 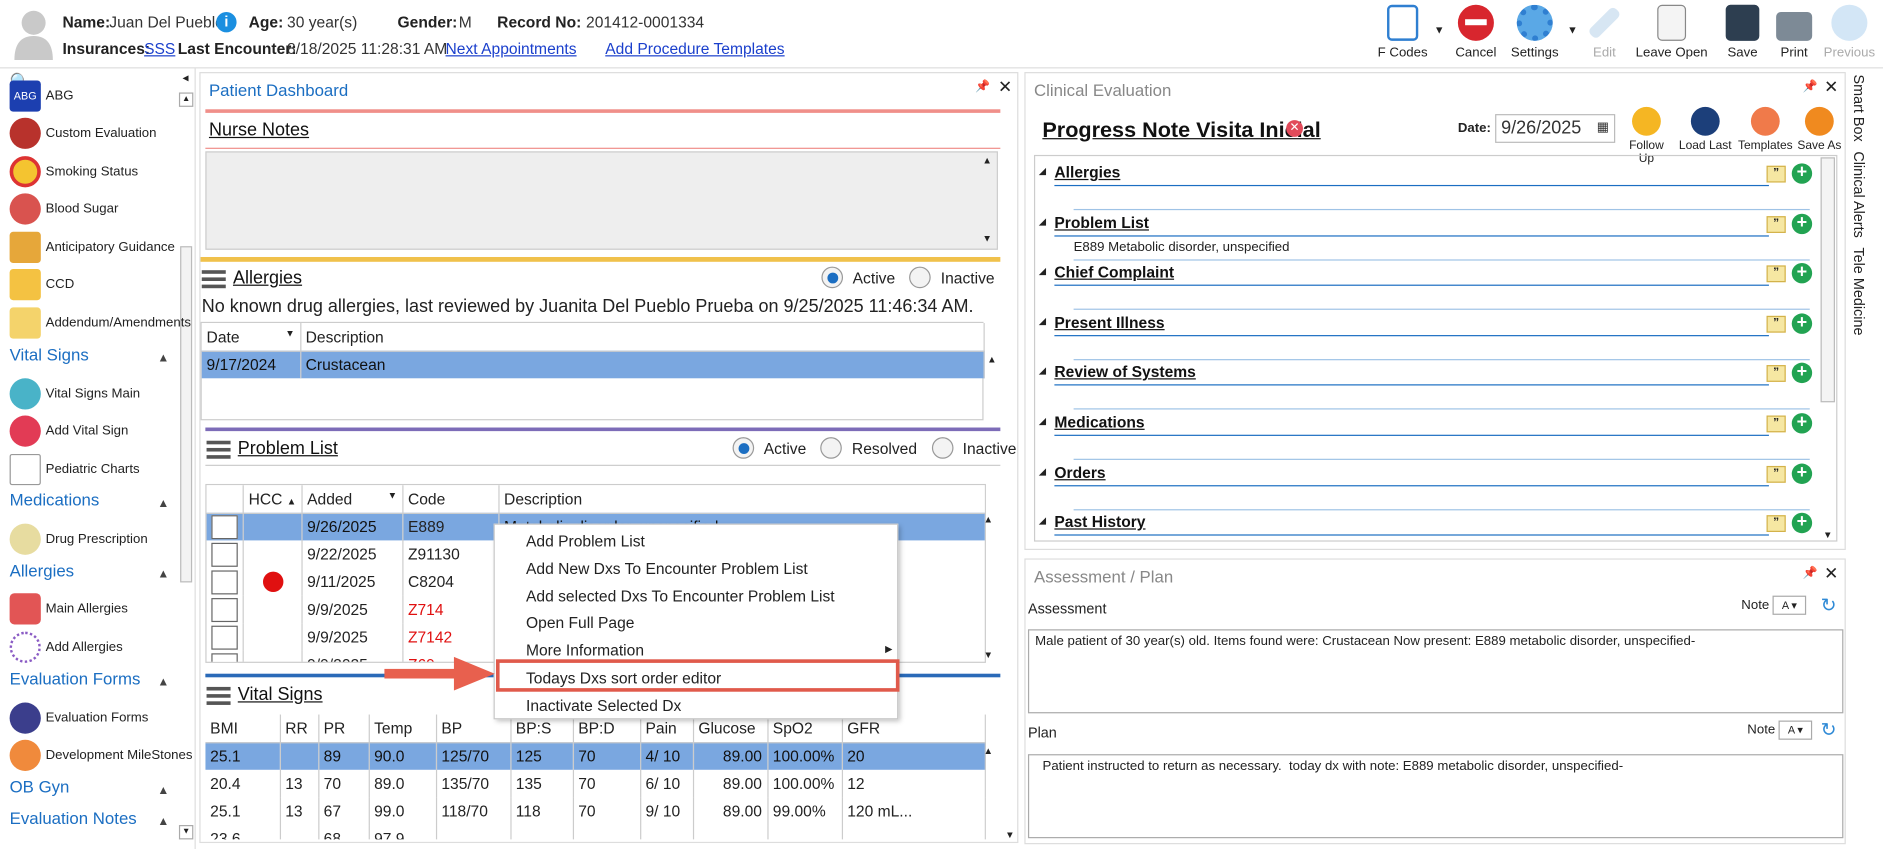 What do you see at coordinates (75, 678) in the screenshot?
I see `sidebar-header-evaluation-forms: Evaluation Forms` at bounding box center [75, 678].